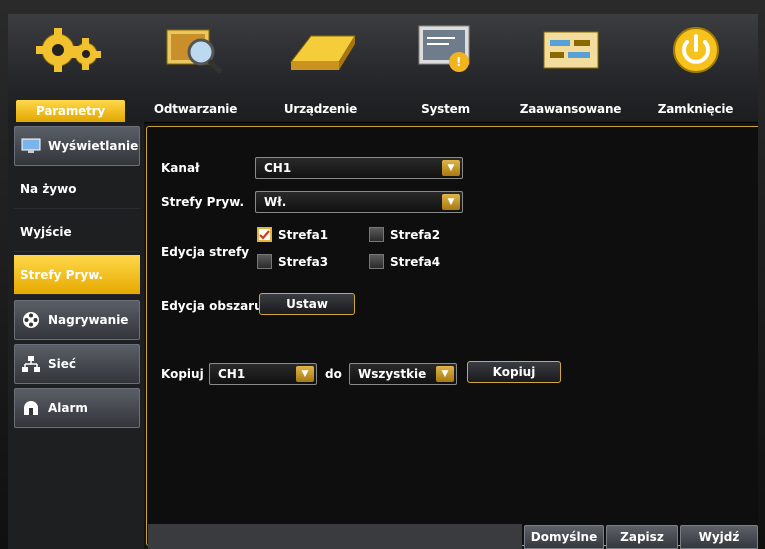 The image size is (765, 549). I want to click on edycja-obszaru-label: Edycja obszaru, so click(212, 306).